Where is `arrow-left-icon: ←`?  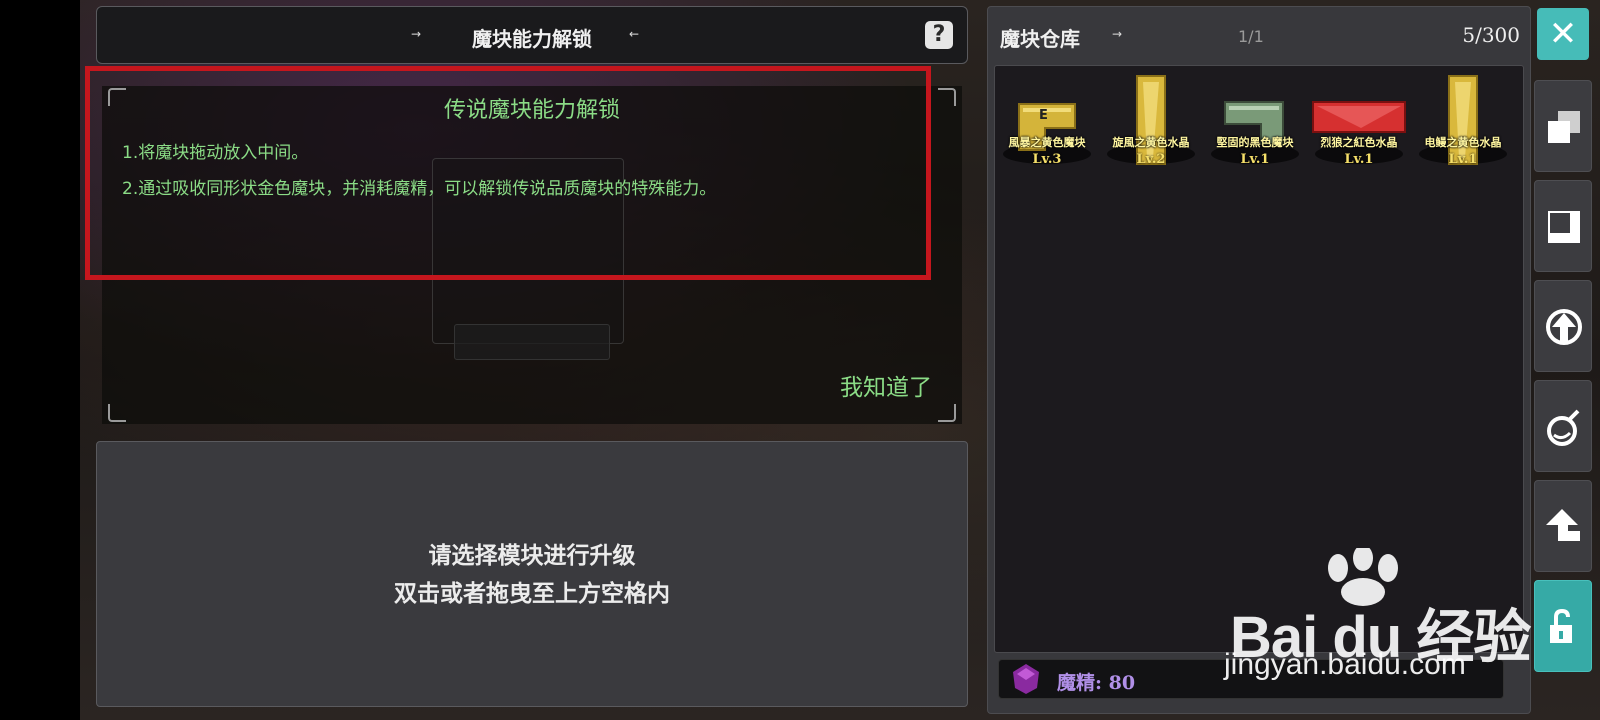 arrow-left-icon: ← is located at coordinates (634, 34).